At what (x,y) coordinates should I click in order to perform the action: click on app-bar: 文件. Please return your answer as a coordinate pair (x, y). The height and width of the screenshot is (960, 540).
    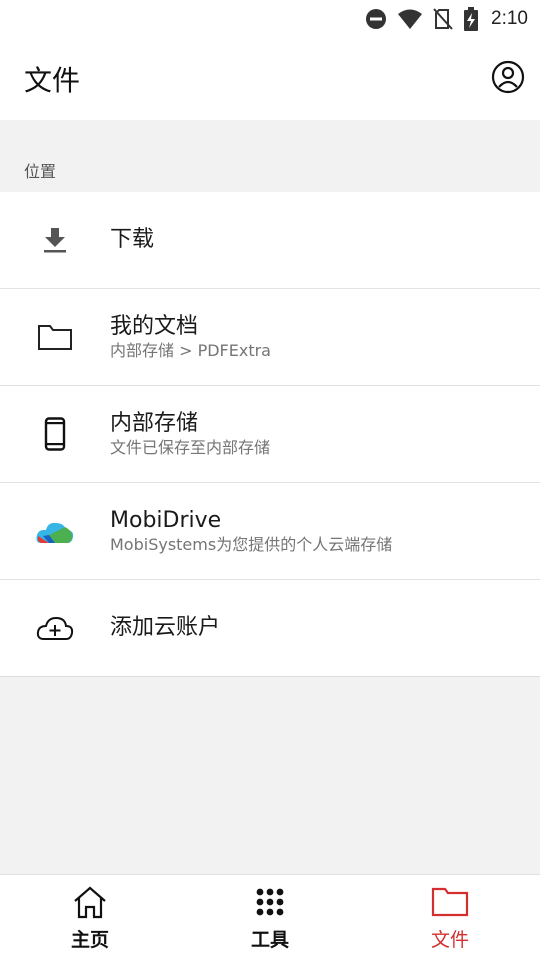
    Looking at the image, I should click on (270, 79).